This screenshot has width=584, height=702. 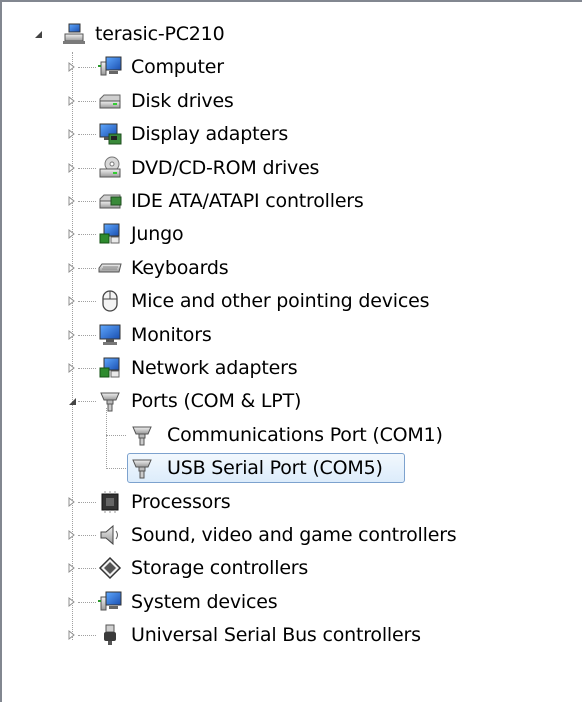 What do you see at coordinates (177, 67) in the screenshot?
I see `tree-item-label: Computer` at bounding box center [177, 67].